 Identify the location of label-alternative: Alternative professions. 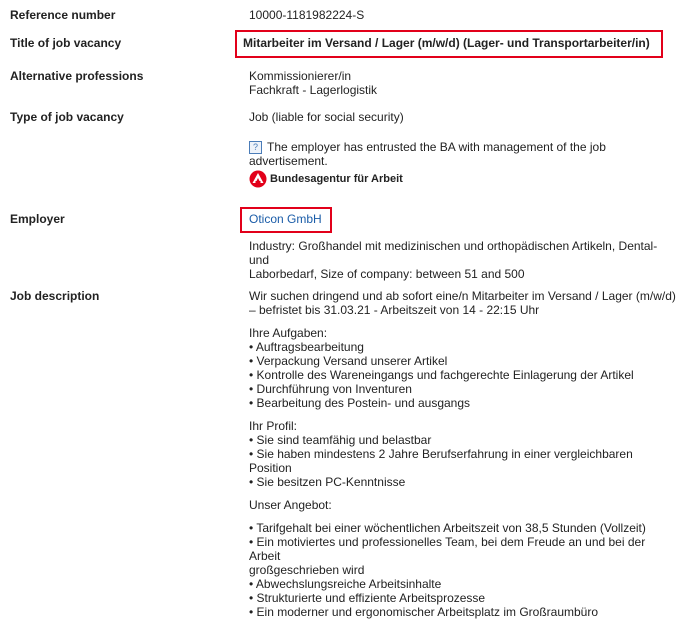
(77, 76).